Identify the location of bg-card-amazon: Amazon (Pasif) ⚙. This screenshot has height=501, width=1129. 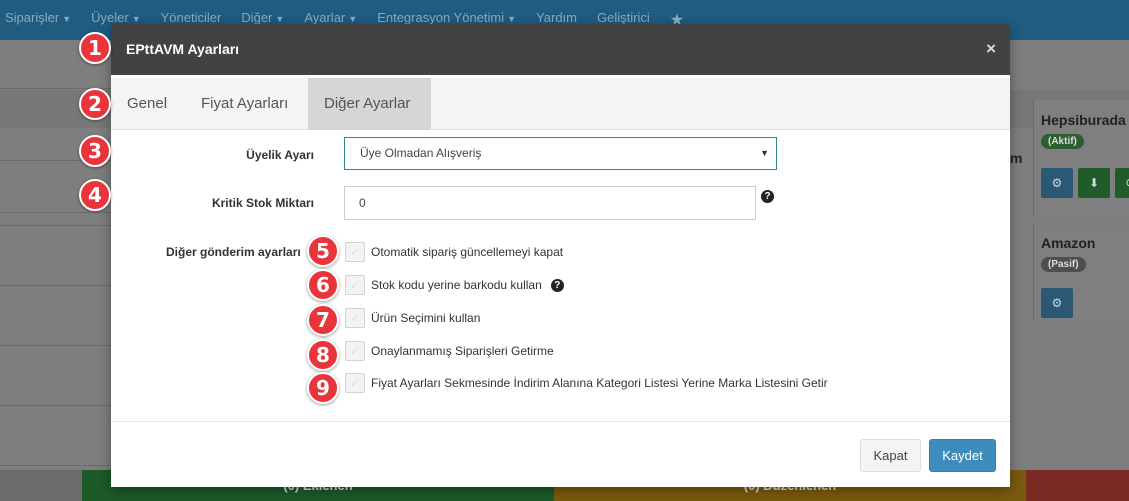
(1081, 272).